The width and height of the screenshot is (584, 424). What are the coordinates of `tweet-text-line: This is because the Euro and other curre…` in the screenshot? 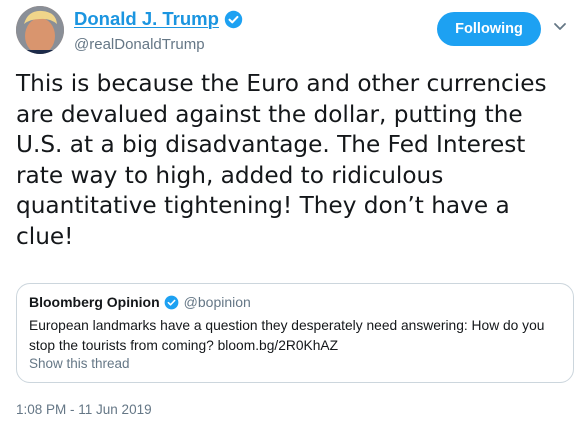 It's located at (281, 83).